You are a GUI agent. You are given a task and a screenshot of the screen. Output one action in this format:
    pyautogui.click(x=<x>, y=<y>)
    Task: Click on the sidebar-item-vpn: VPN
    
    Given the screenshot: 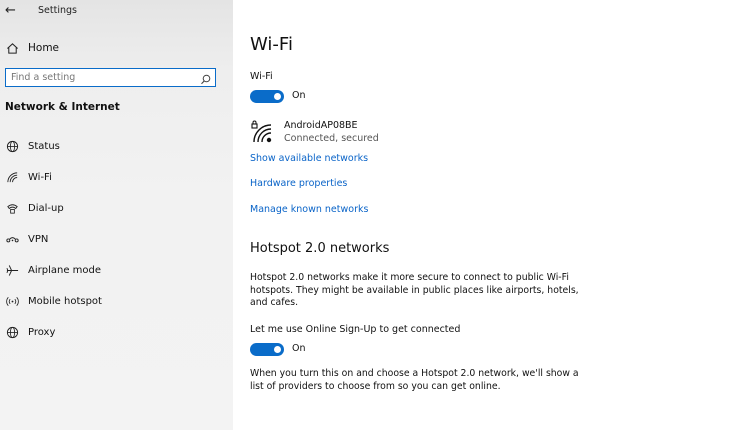 What is the action you would take?
    pyautogui.click(x=26, y=239)
    